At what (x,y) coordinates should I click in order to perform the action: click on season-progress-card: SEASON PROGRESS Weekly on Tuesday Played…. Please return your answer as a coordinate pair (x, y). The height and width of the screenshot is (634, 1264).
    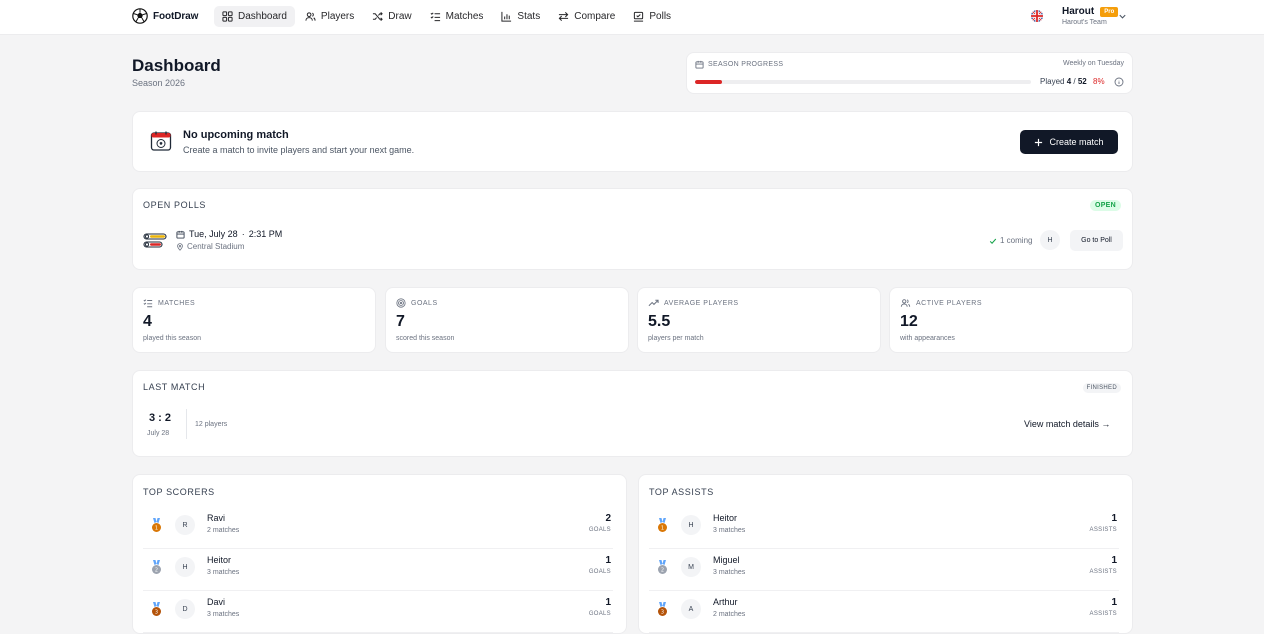
    Looking at the image, I should click on (909, 73).